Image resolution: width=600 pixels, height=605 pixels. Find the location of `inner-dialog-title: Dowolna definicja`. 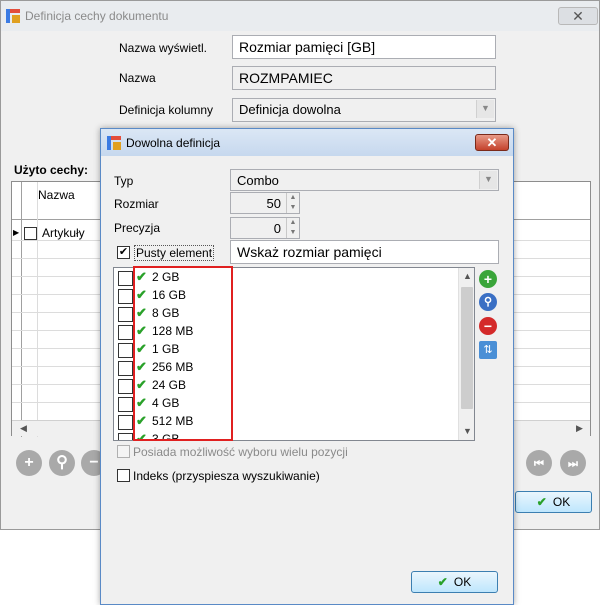

inner-dialog-title: Dowolna definicja is located at coordinates (173, 143).